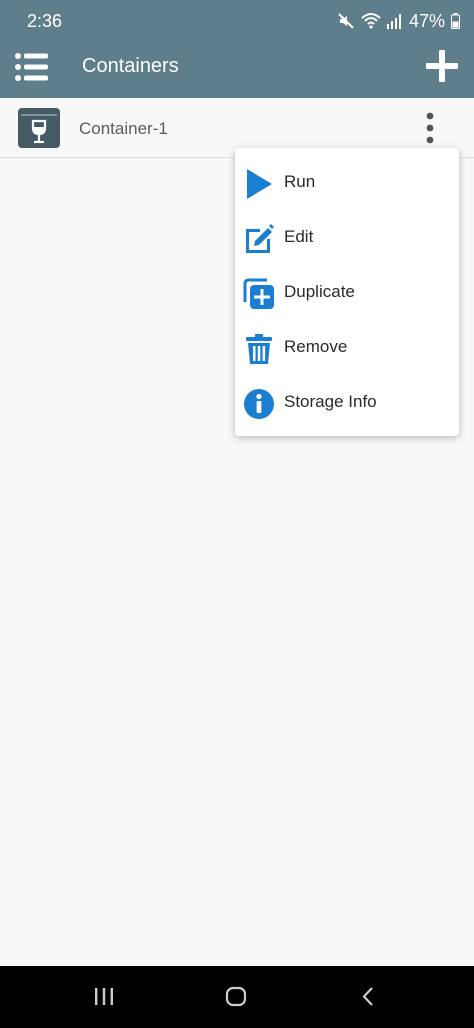  Describe the element at coordinates (319, 291) in the screenshot. I see `menu-item-label: Duplicate` at that location.